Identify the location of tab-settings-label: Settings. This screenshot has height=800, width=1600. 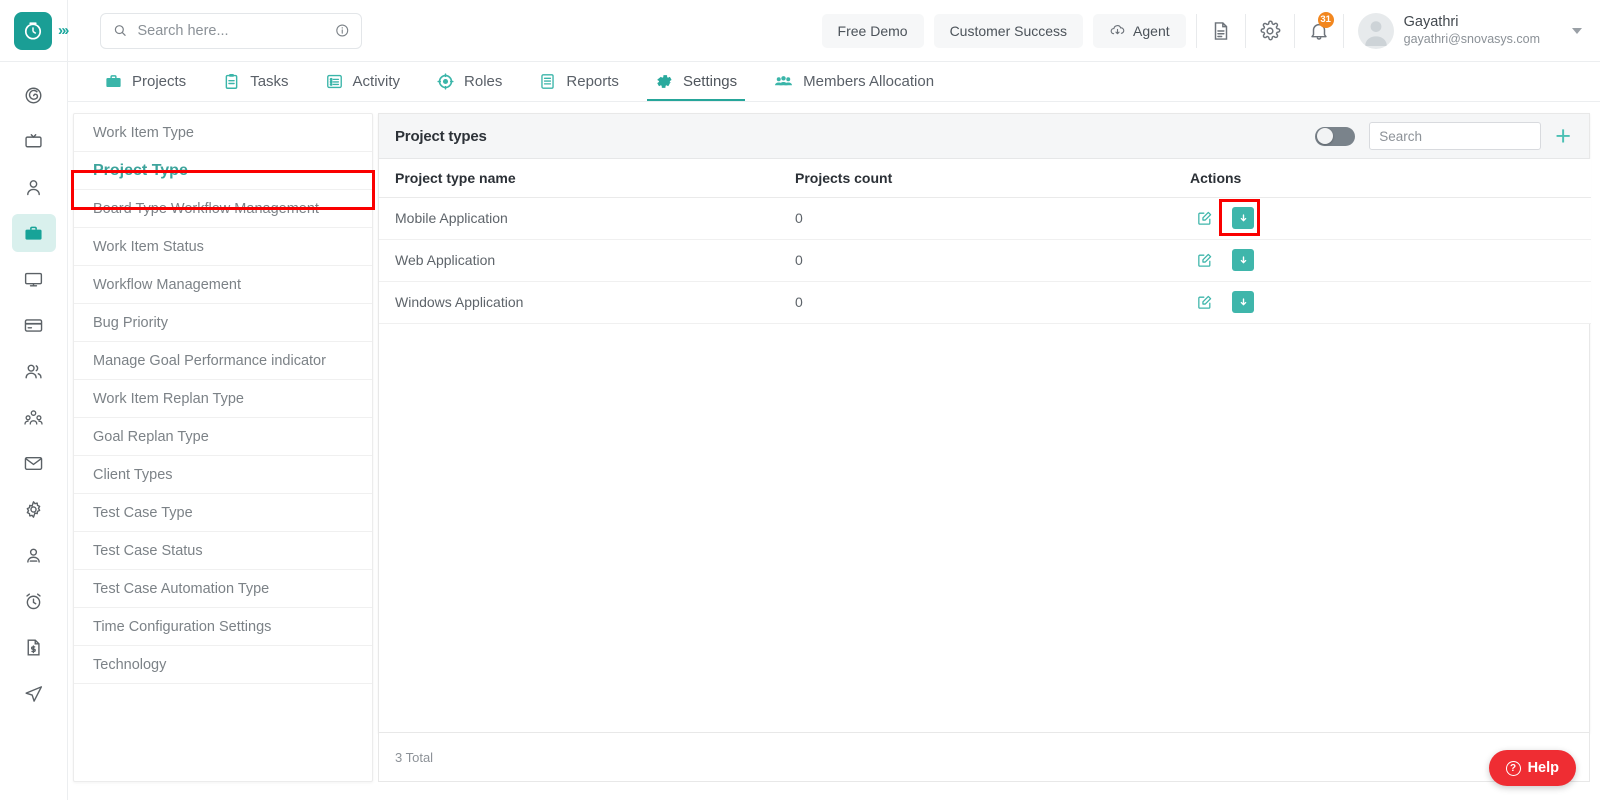
(710, 81).